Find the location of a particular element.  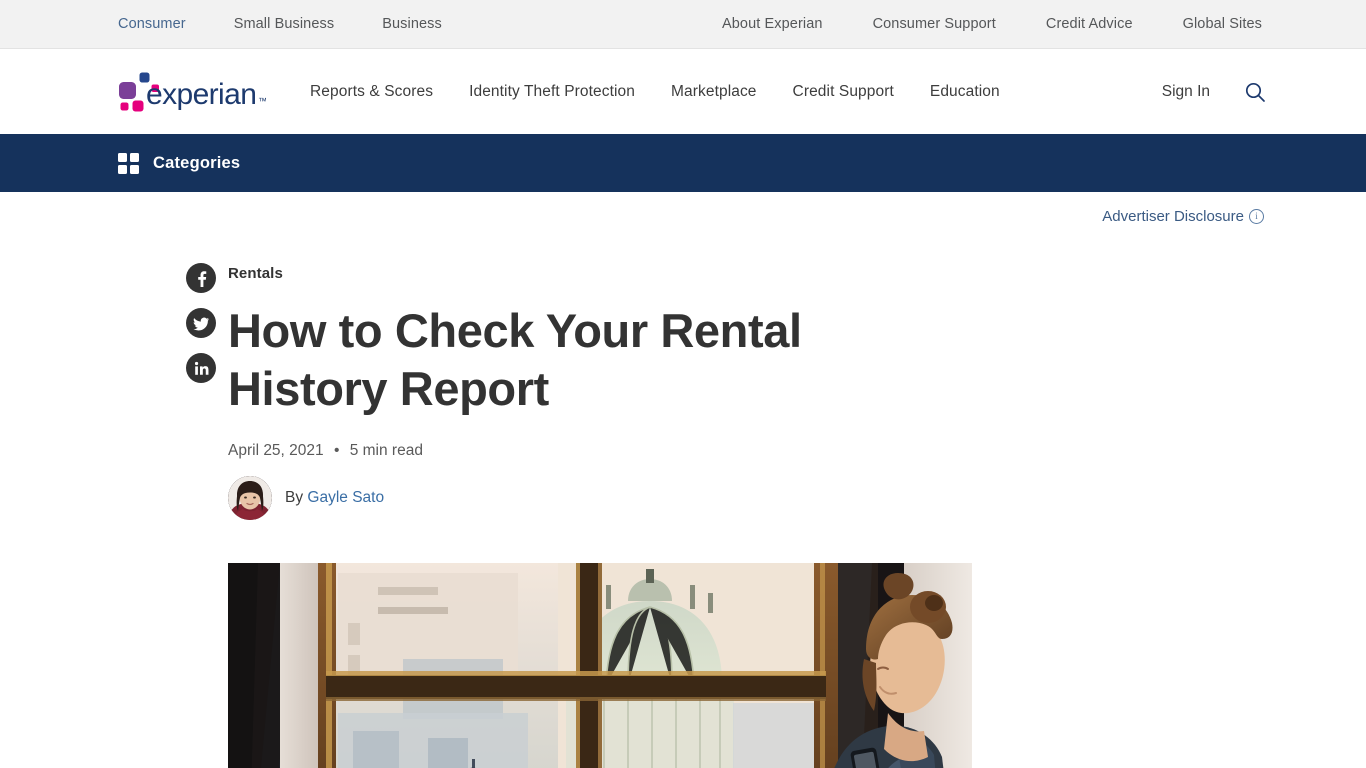

search-button is located at coordinates (1255, 92).